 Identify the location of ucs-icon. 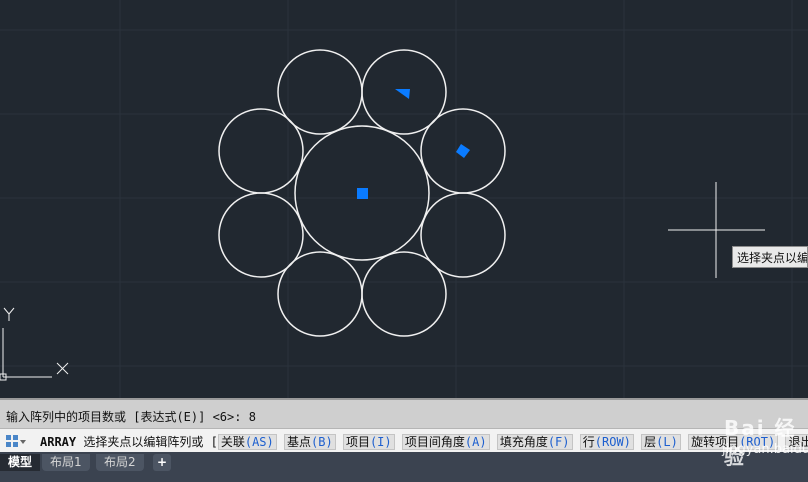
(34, 344).